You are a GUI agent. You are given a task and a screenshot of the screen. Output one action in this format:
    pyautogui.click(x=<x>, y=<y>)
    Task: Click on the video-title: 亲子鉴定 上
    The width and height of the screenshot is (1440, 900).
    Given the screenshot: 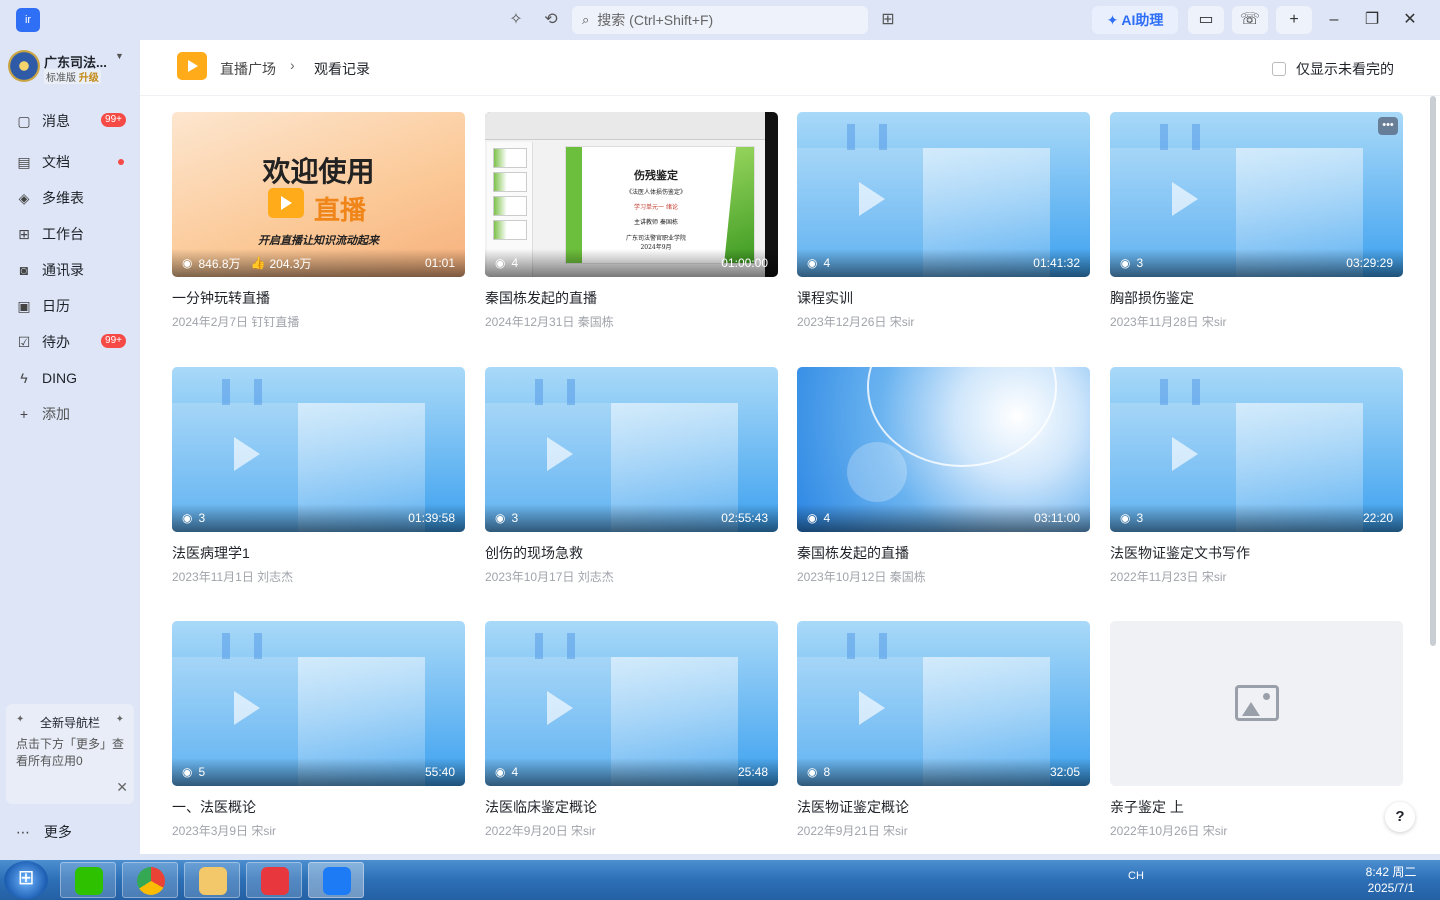 What is the action you would take?
    pyautogui.click(x=1147, y=807)
    